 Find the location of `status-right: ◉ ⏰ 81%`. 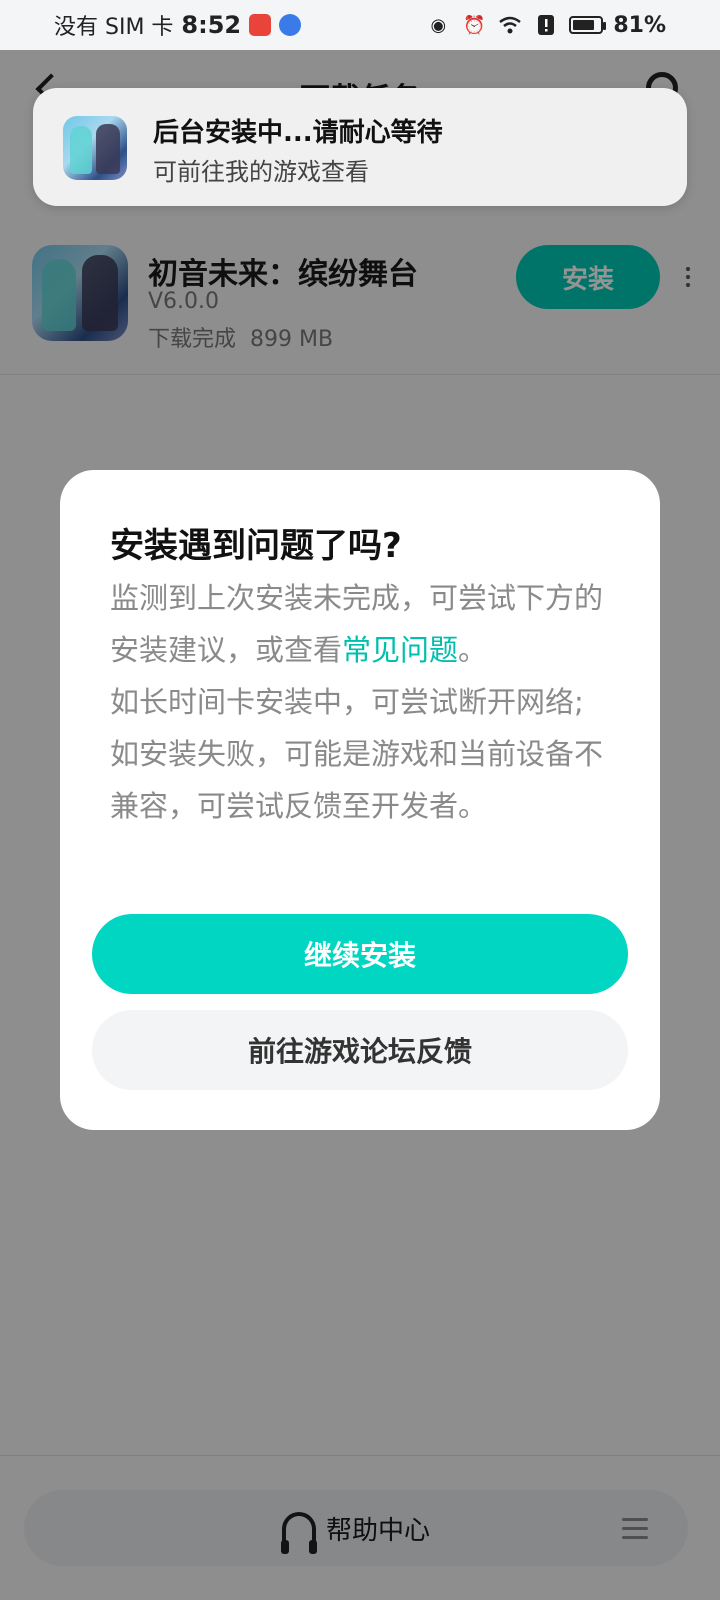

status-right: ◉ ⏰ 81% is located at coordinates (545, 25).